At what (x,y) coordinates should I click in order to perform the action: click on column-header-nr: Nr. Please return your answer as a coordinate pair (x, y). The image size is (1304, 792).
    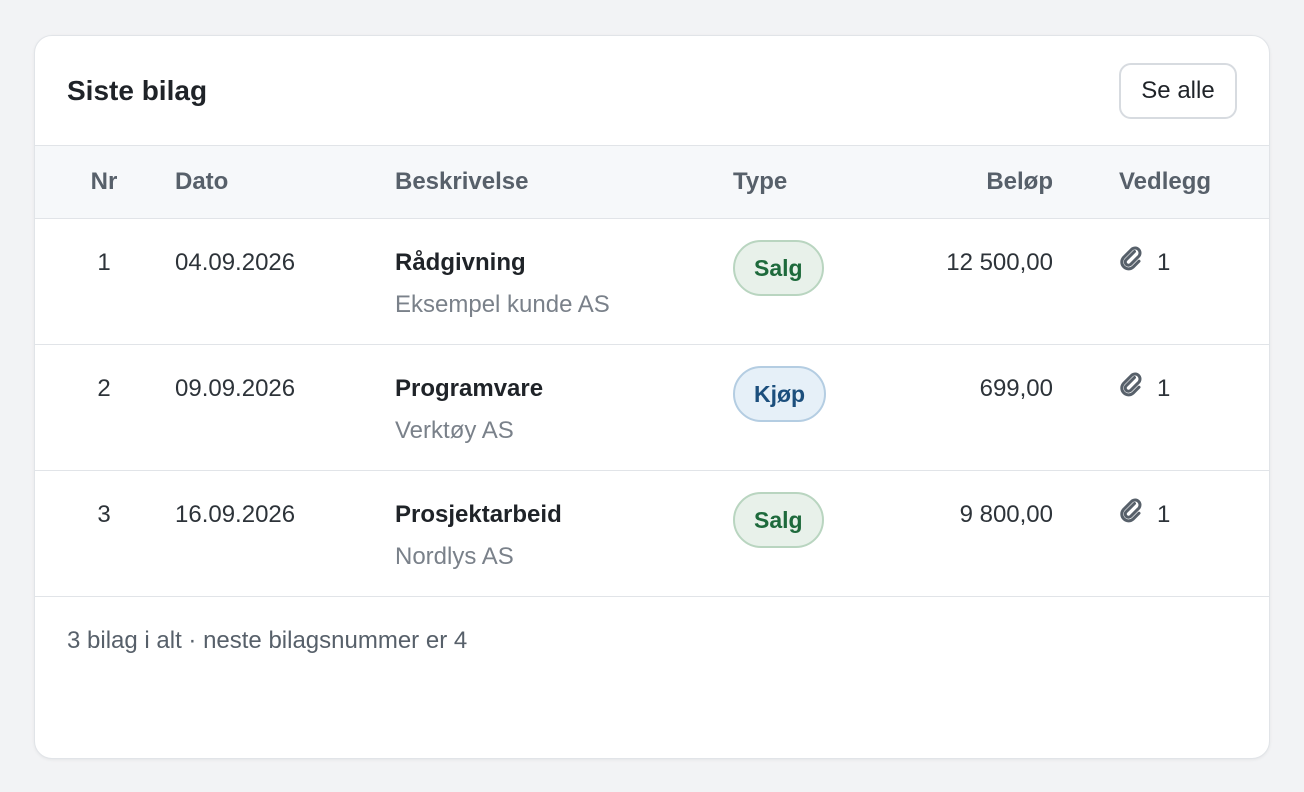
    Looking at the image, I should click on (104, 182).